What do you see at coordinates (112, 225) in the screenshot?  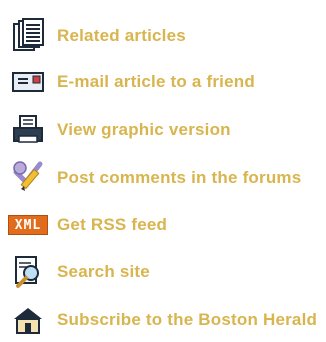 I see `rss-feed-label: Get RSS feed` at bounding box center [112, 225].